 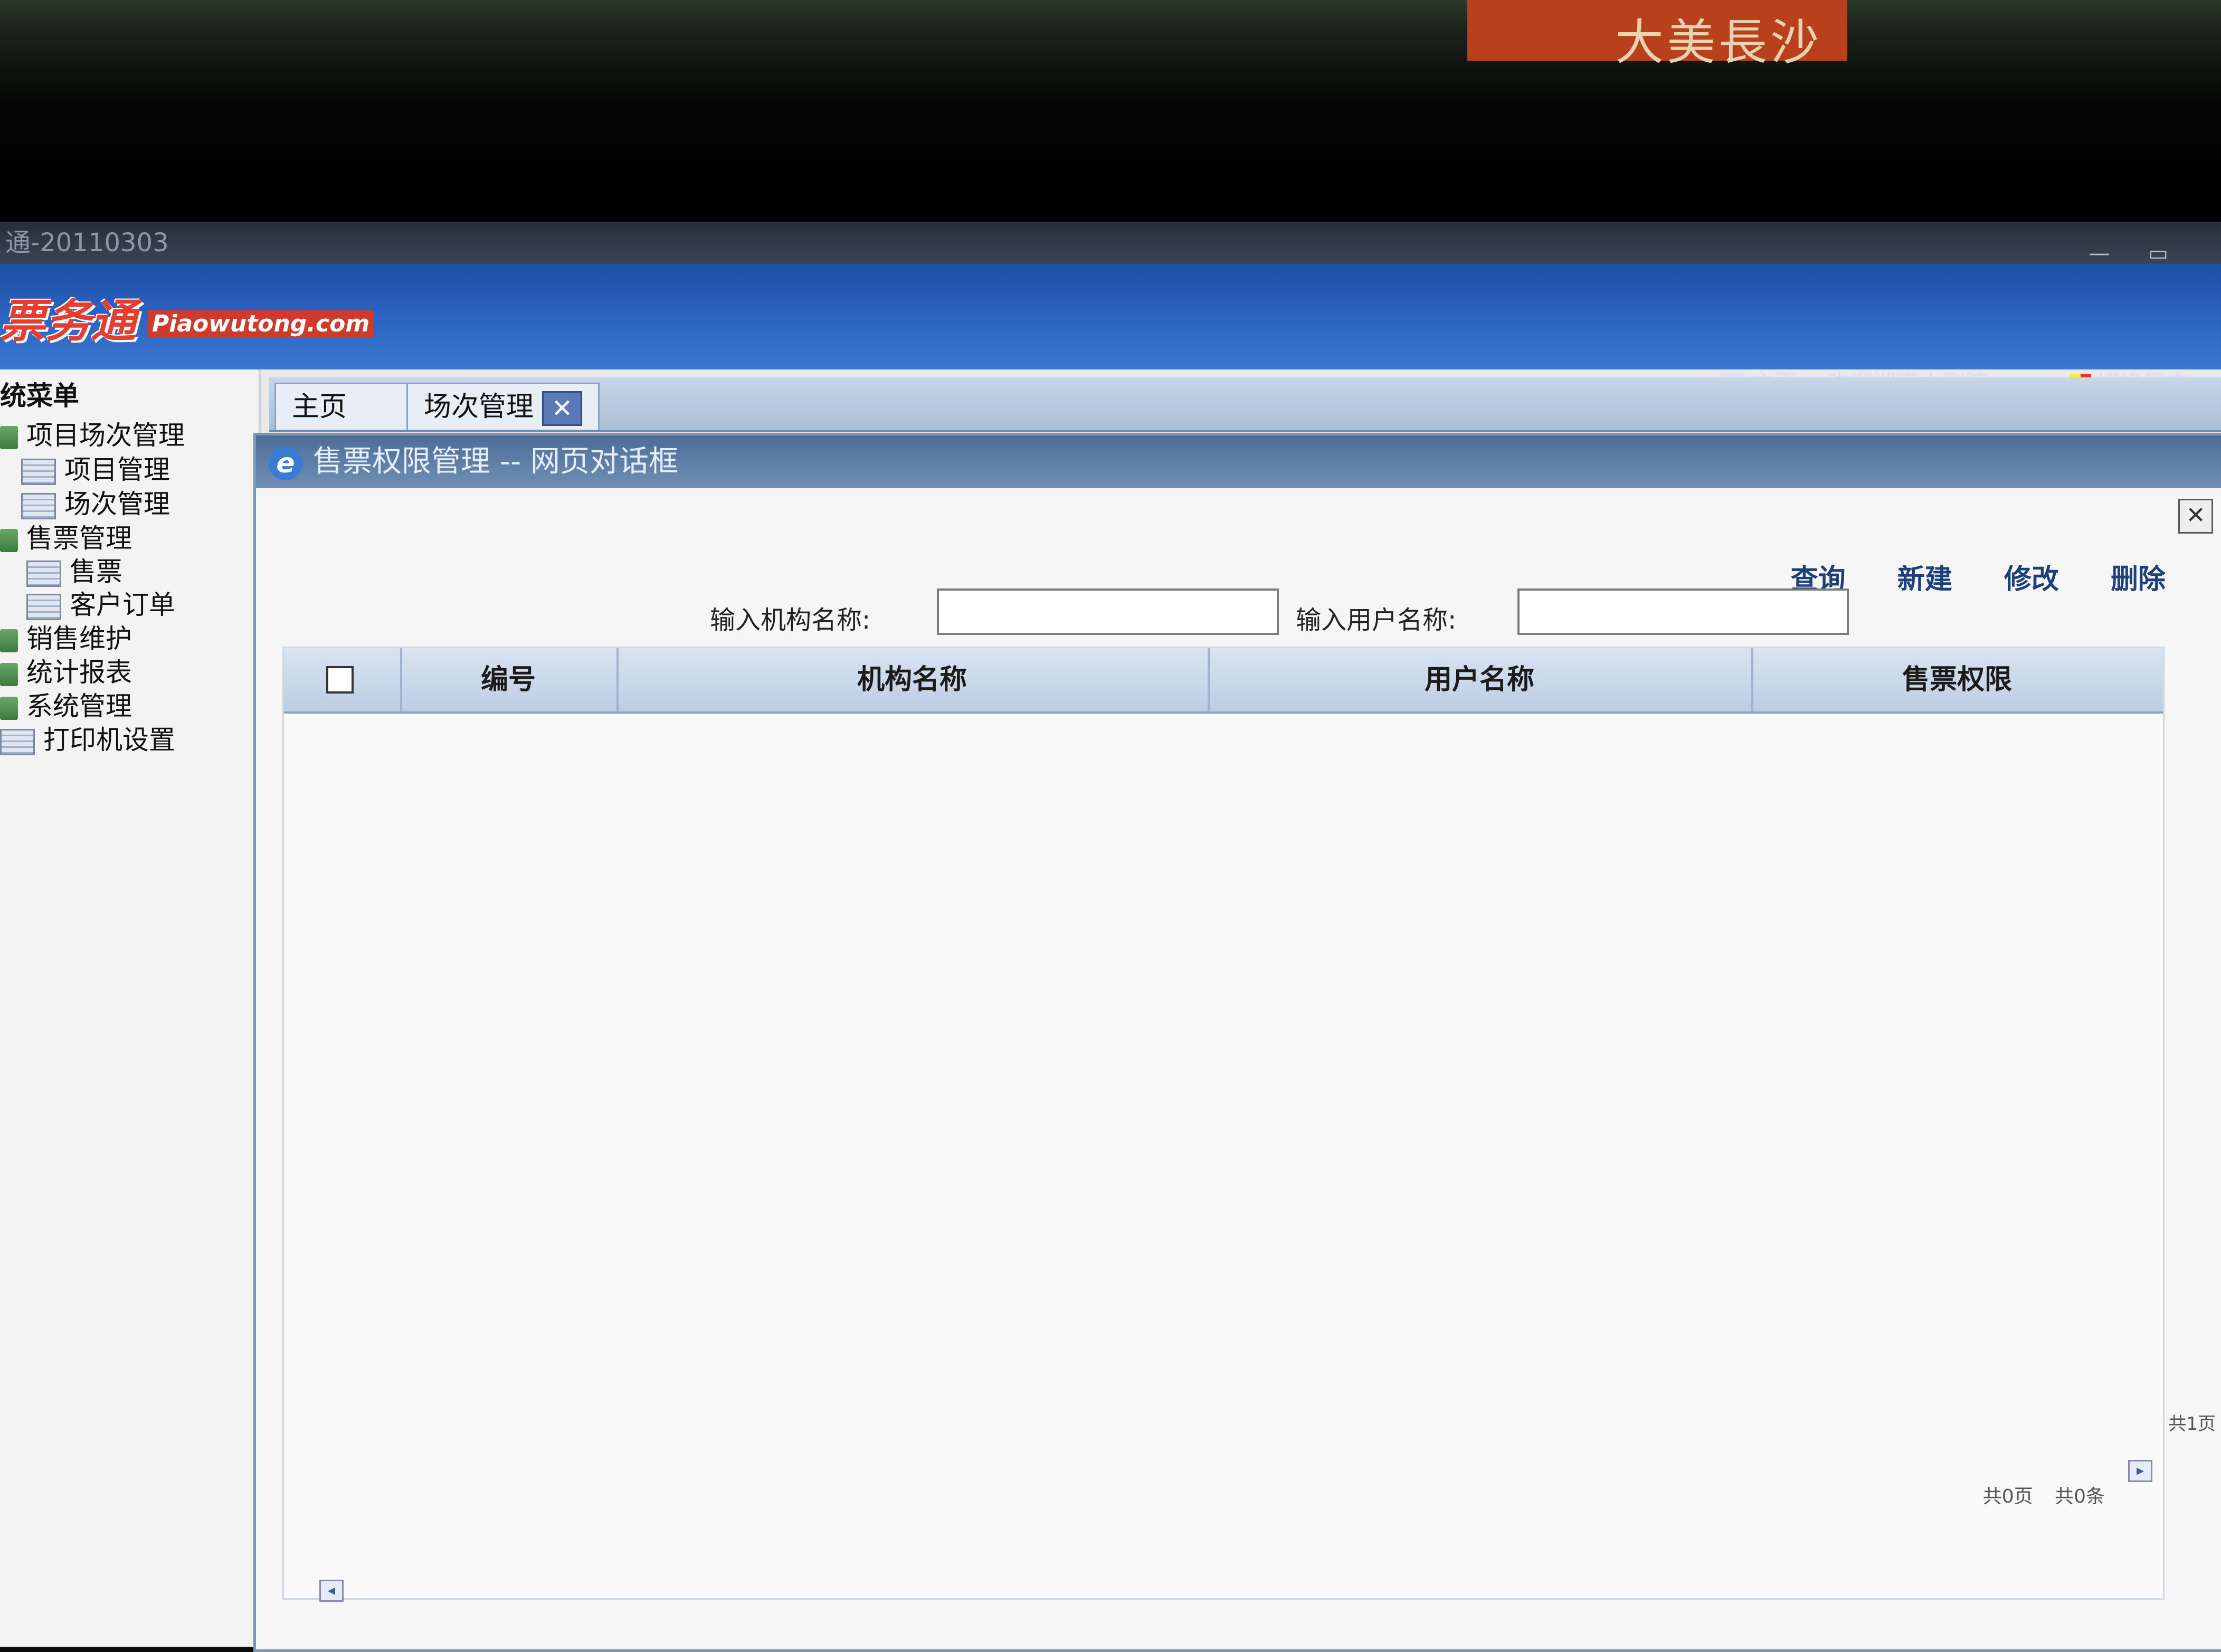 I want to click on window-titlebar: 通-20110303 — ▭, so click(x=1110, y=243).